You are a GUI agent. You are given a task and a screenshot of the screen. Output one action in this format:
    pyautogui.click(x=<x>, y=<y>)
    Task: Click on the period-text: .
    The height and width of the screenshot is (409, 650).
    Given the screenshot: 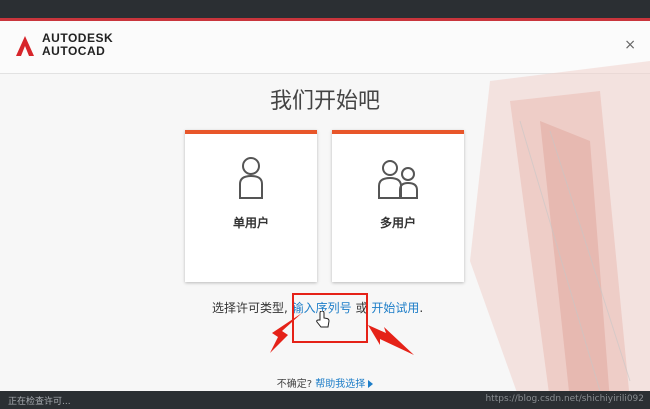 What is the action you would take?
    pyautogui.click(x=421, y=308)
    